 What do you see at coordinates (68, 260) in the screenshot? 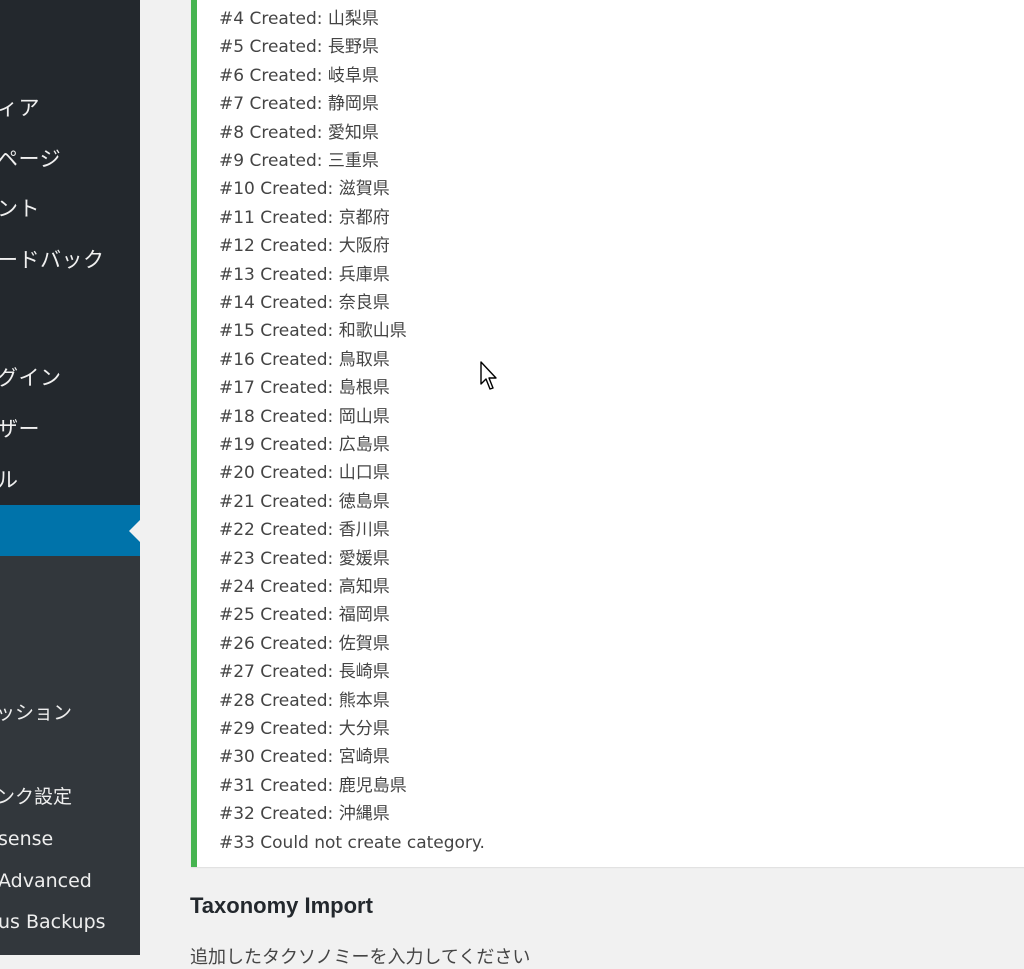
I see `sidebar-item-feedback: ードバック` at bounding box center [68, 260].